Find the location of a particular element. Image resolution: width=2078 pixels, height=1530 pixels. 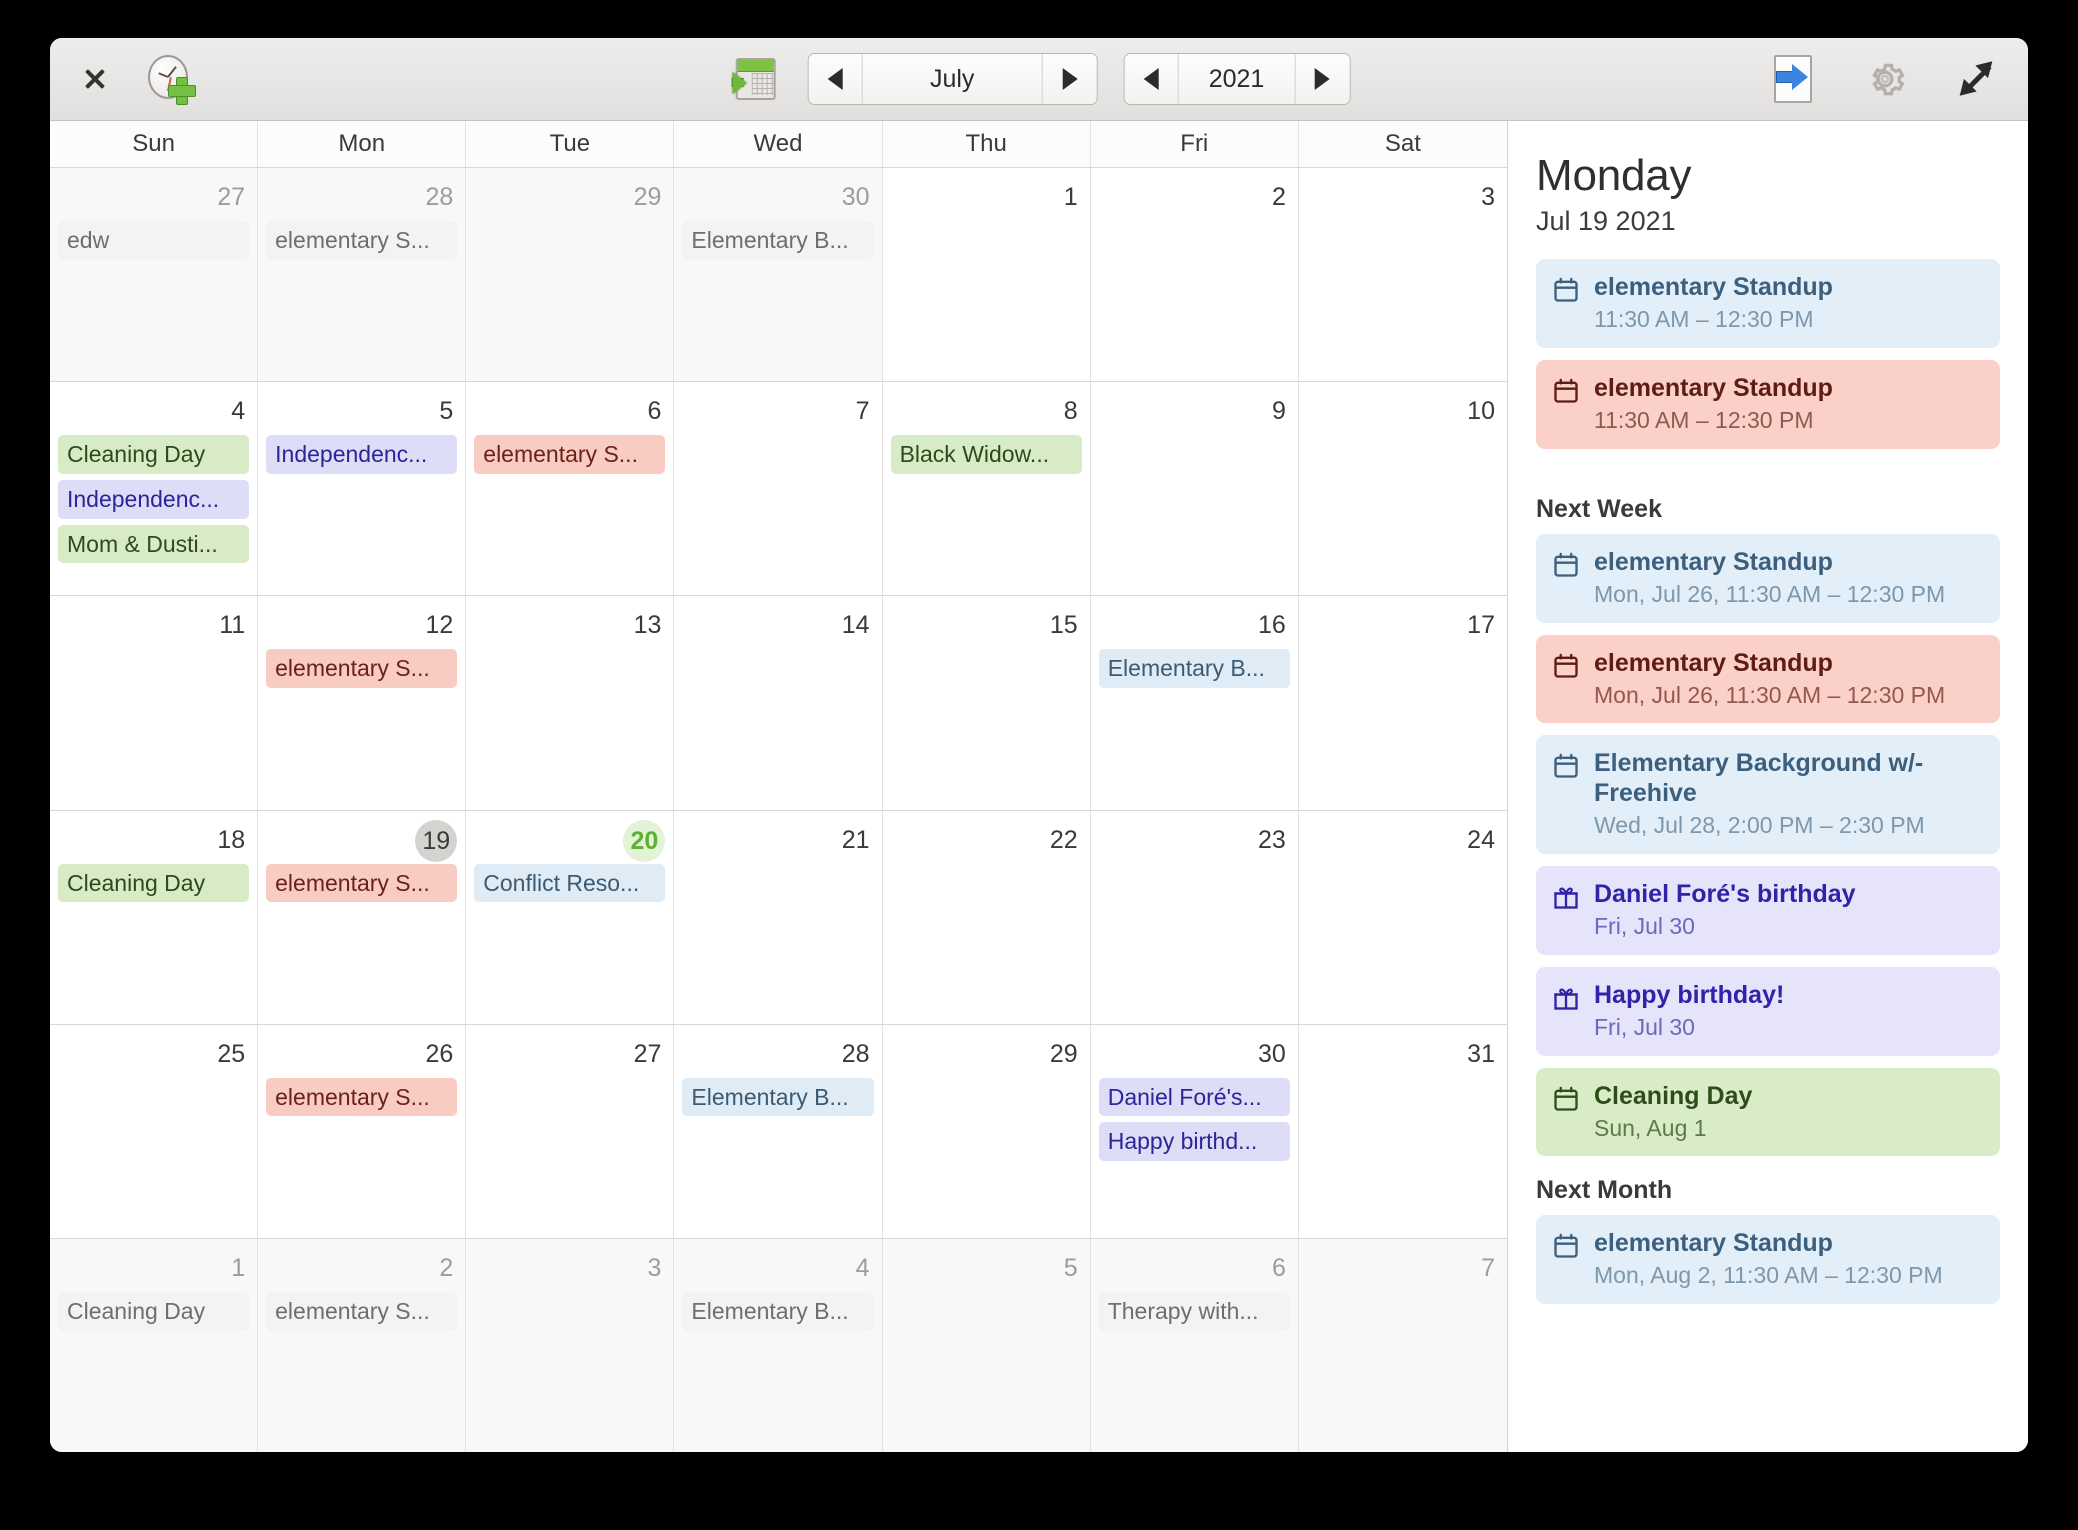

day-cell: 14 is located at coordinates (778, 703).